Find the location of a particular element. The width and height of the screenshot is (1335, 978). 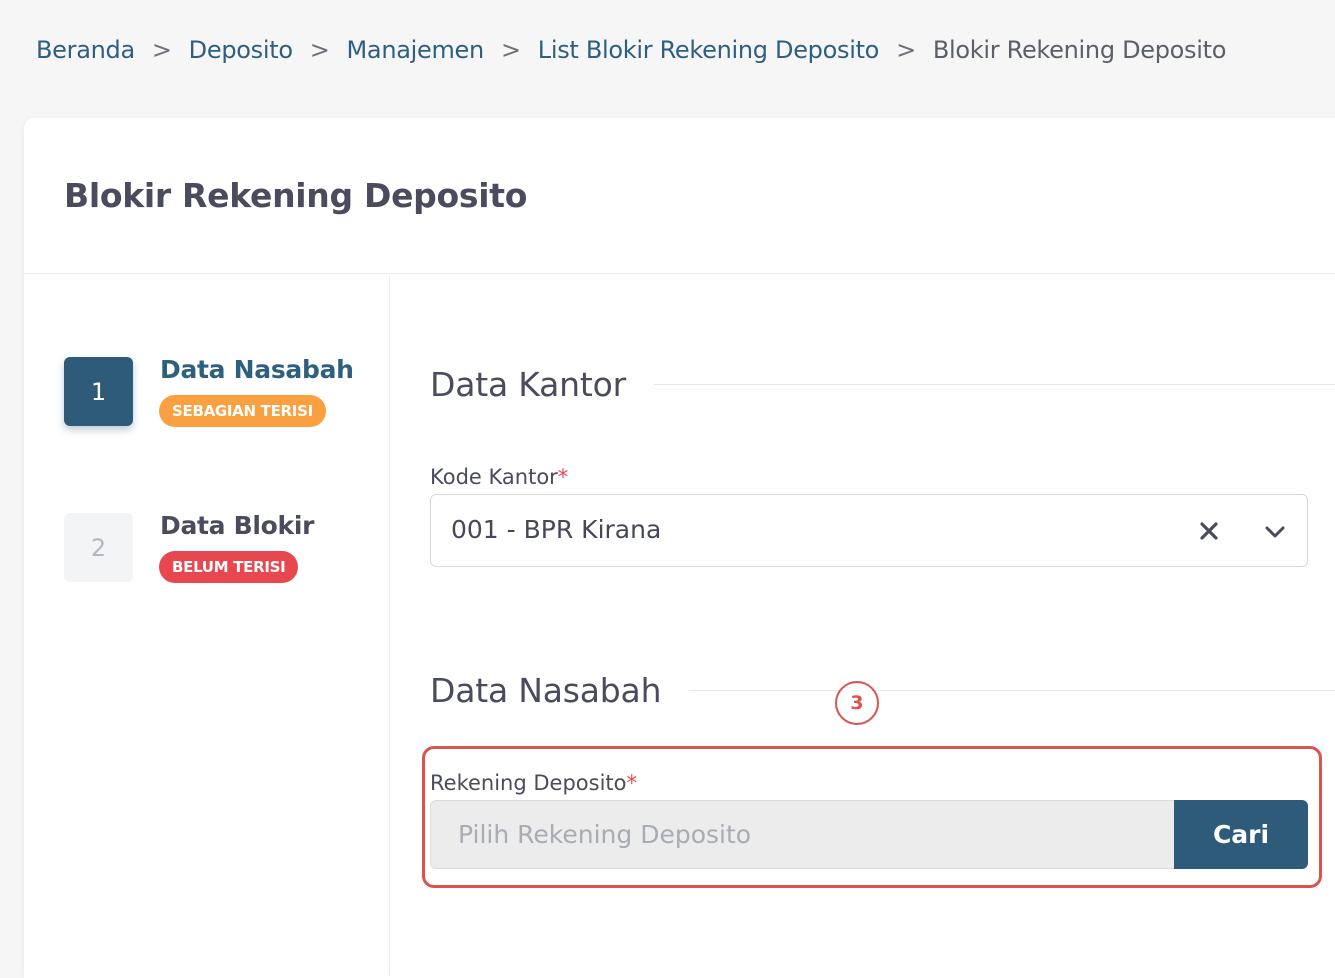

step-number: 1 is located at coordinates (98, 391).